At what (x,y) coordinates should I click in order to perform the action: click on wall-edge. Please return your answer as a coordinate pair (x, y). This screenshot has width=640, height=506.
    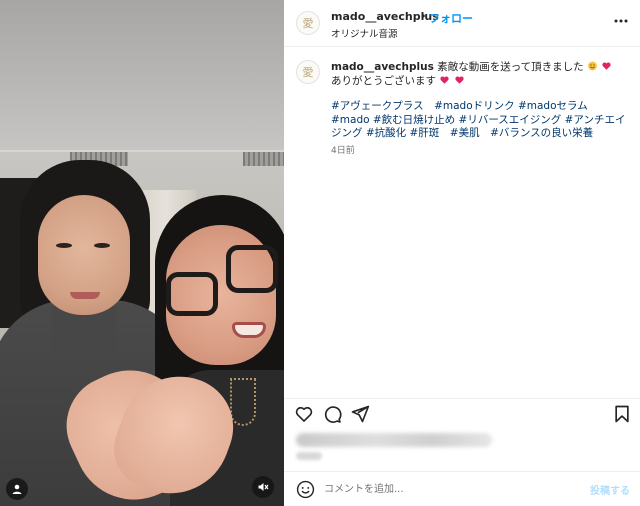
    Looking at the image, I should click on (142, 151).